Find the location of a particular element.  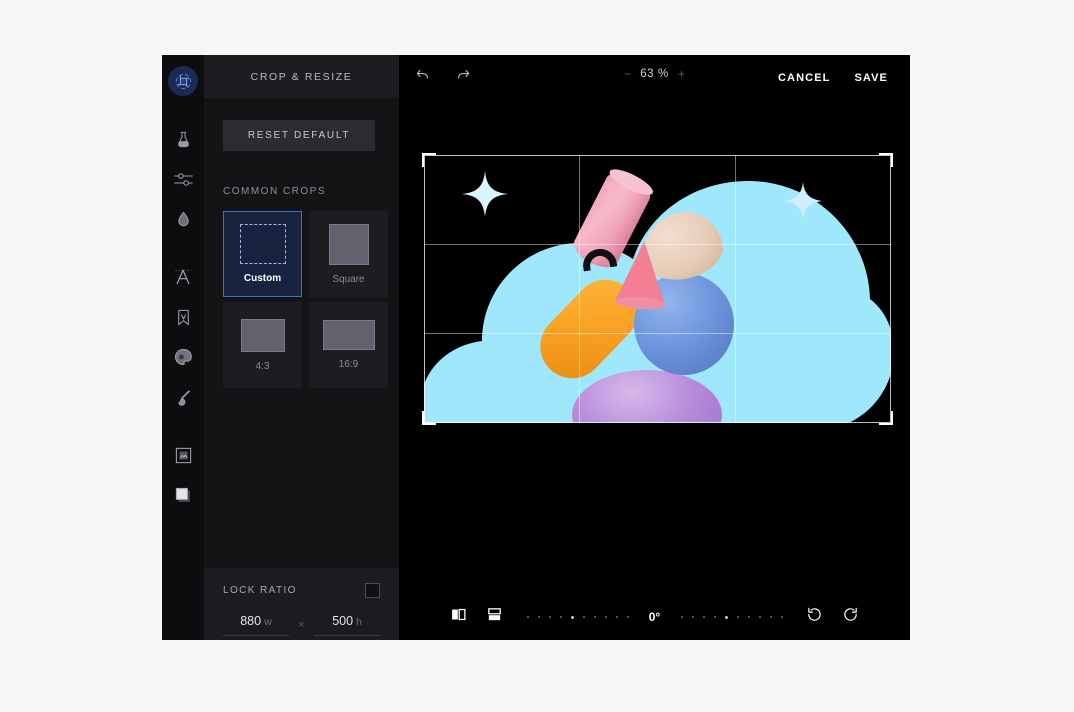

flip-vertical-icon is located at coordinates (494, 617).